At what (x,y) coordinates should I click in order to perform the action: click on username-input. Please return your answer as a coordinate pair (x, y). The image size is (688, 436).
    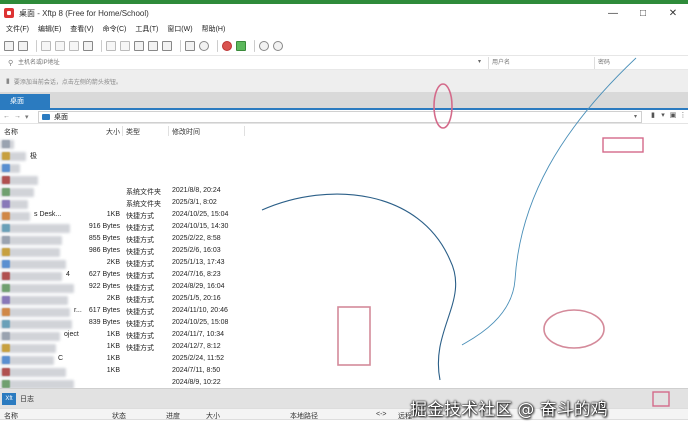
    Looking at the image, I should click on (538, 63).